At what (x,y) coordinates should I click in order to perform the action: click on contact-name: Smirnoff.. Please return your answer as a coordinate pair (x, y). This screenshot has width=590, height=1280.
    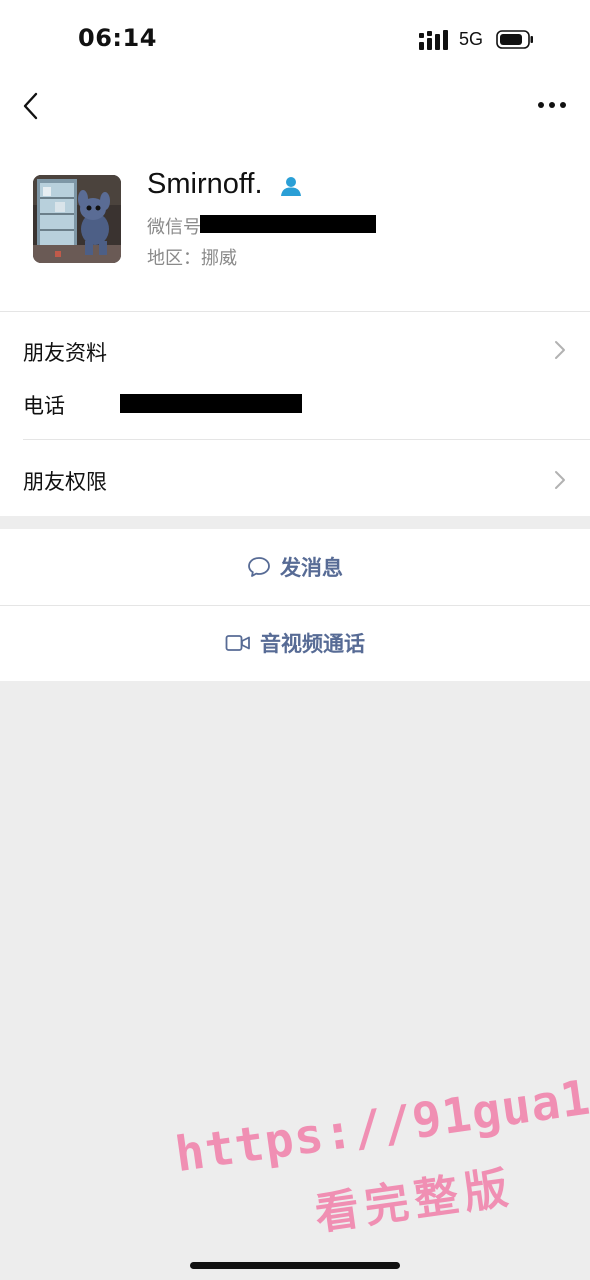
    Looking at the image, I should click on (205, 184).